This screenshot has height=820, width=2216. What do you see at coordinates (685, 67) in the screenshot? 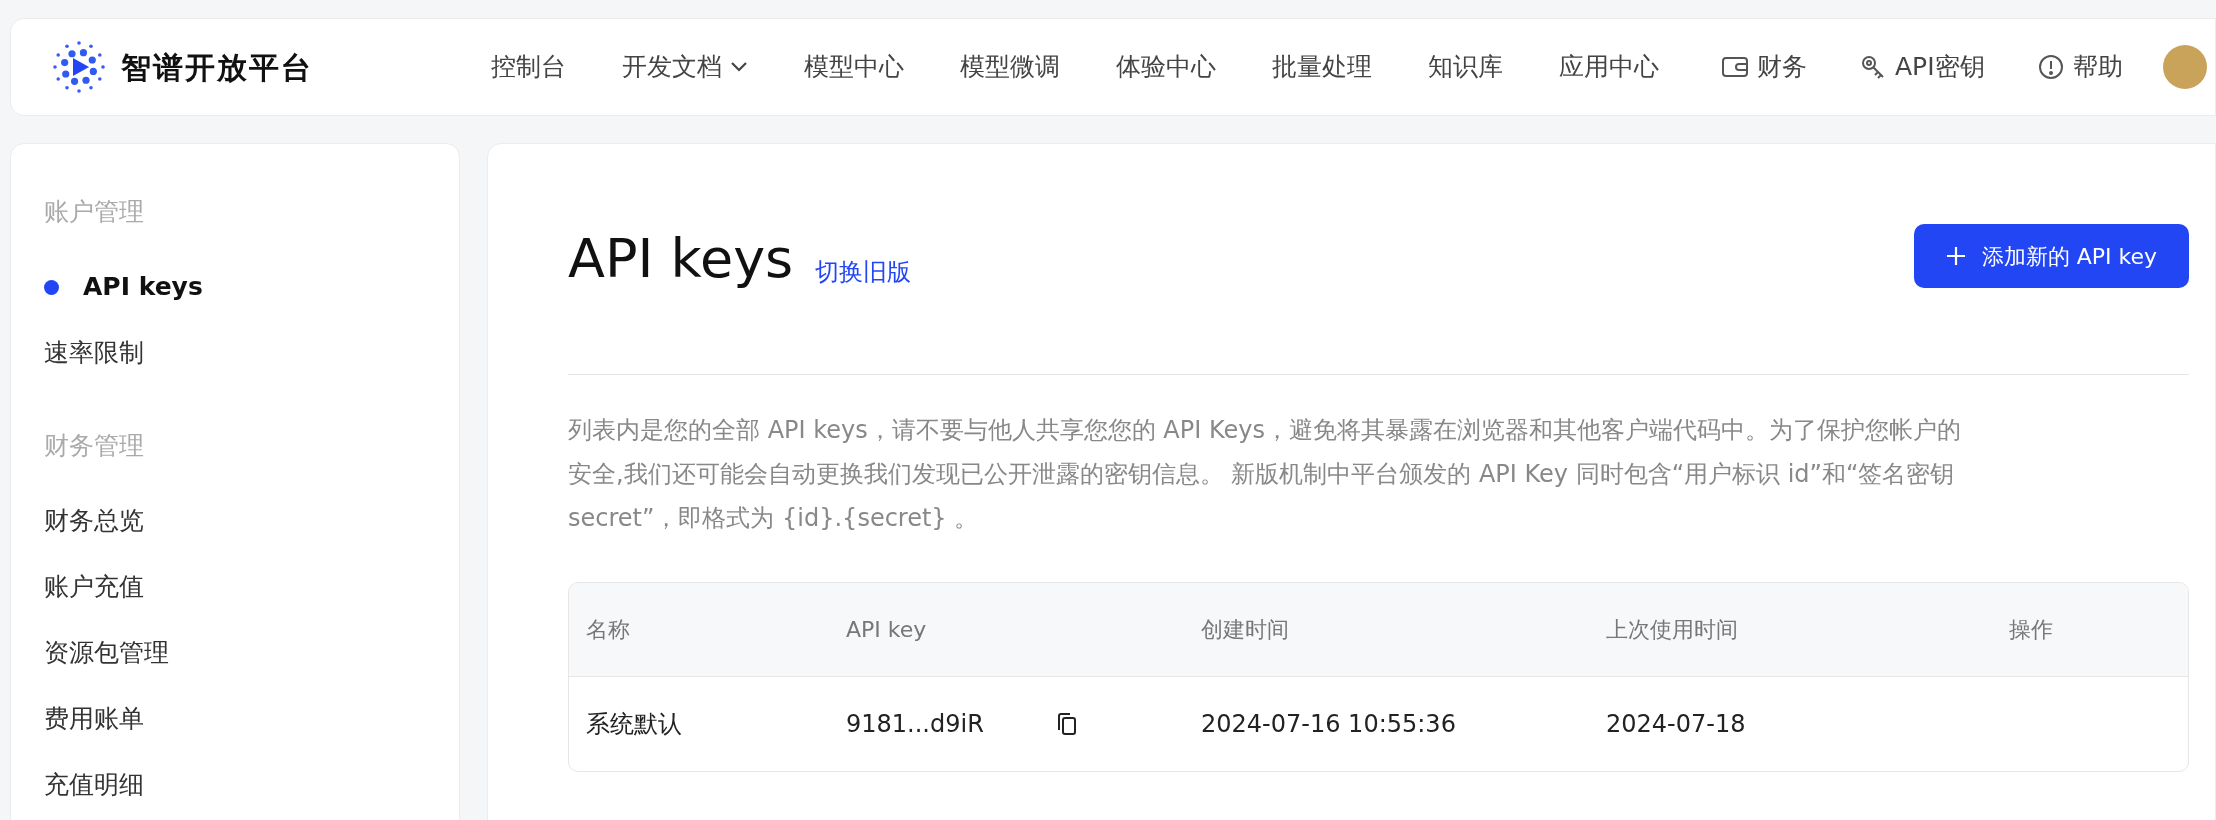
I see `nav-link: 开发文档` at bounding box center [685, 67].